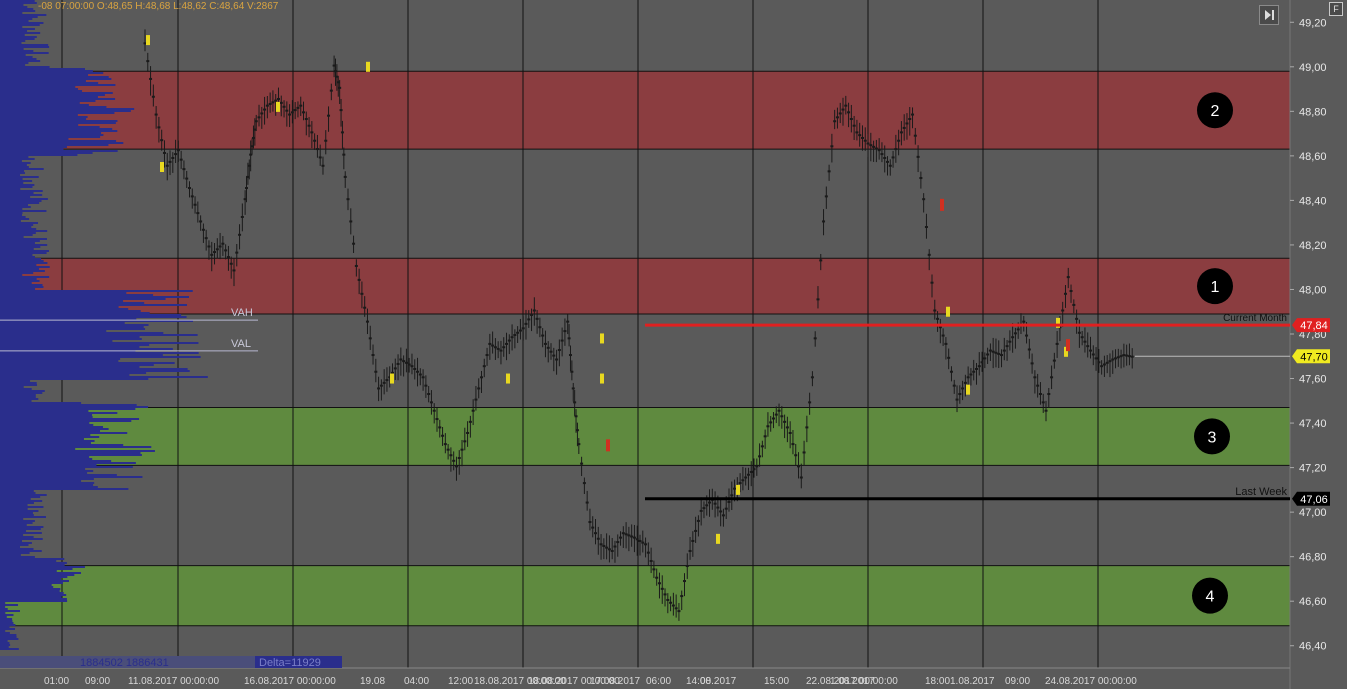  I want to click on chart-menu-button: F, so click(1336, 9).